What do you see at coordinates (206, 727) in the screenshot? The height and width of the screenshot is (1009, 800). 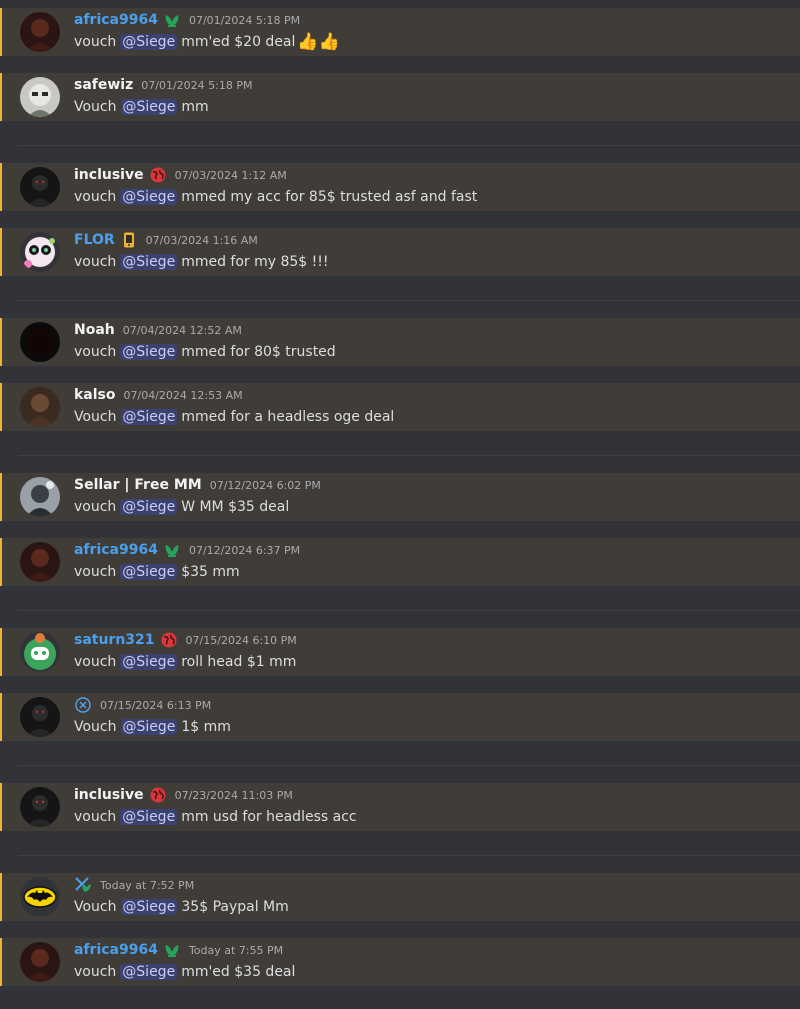 I see `message-text: 1$ mm` at bounding box center [206, 727].